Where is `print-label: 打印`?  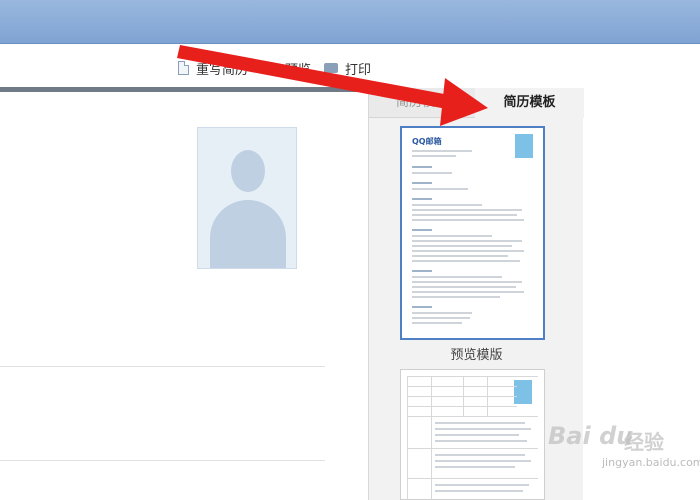
print-label: 打印 is located at coordinates (358, 70).